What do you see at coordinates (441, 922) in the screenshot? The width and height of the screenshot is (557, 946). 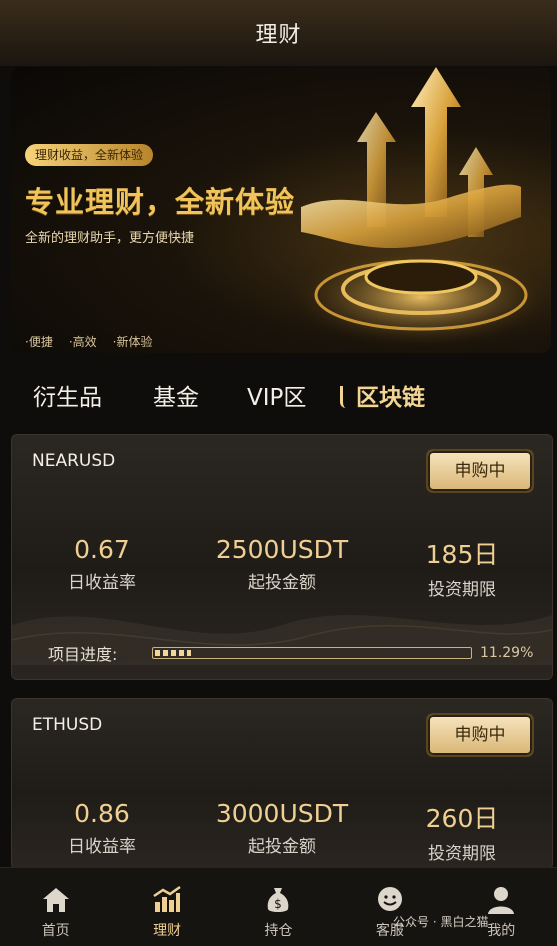 I see `account-tag: 公众号 · 黑白之猫` at bounding box center [441, 922].